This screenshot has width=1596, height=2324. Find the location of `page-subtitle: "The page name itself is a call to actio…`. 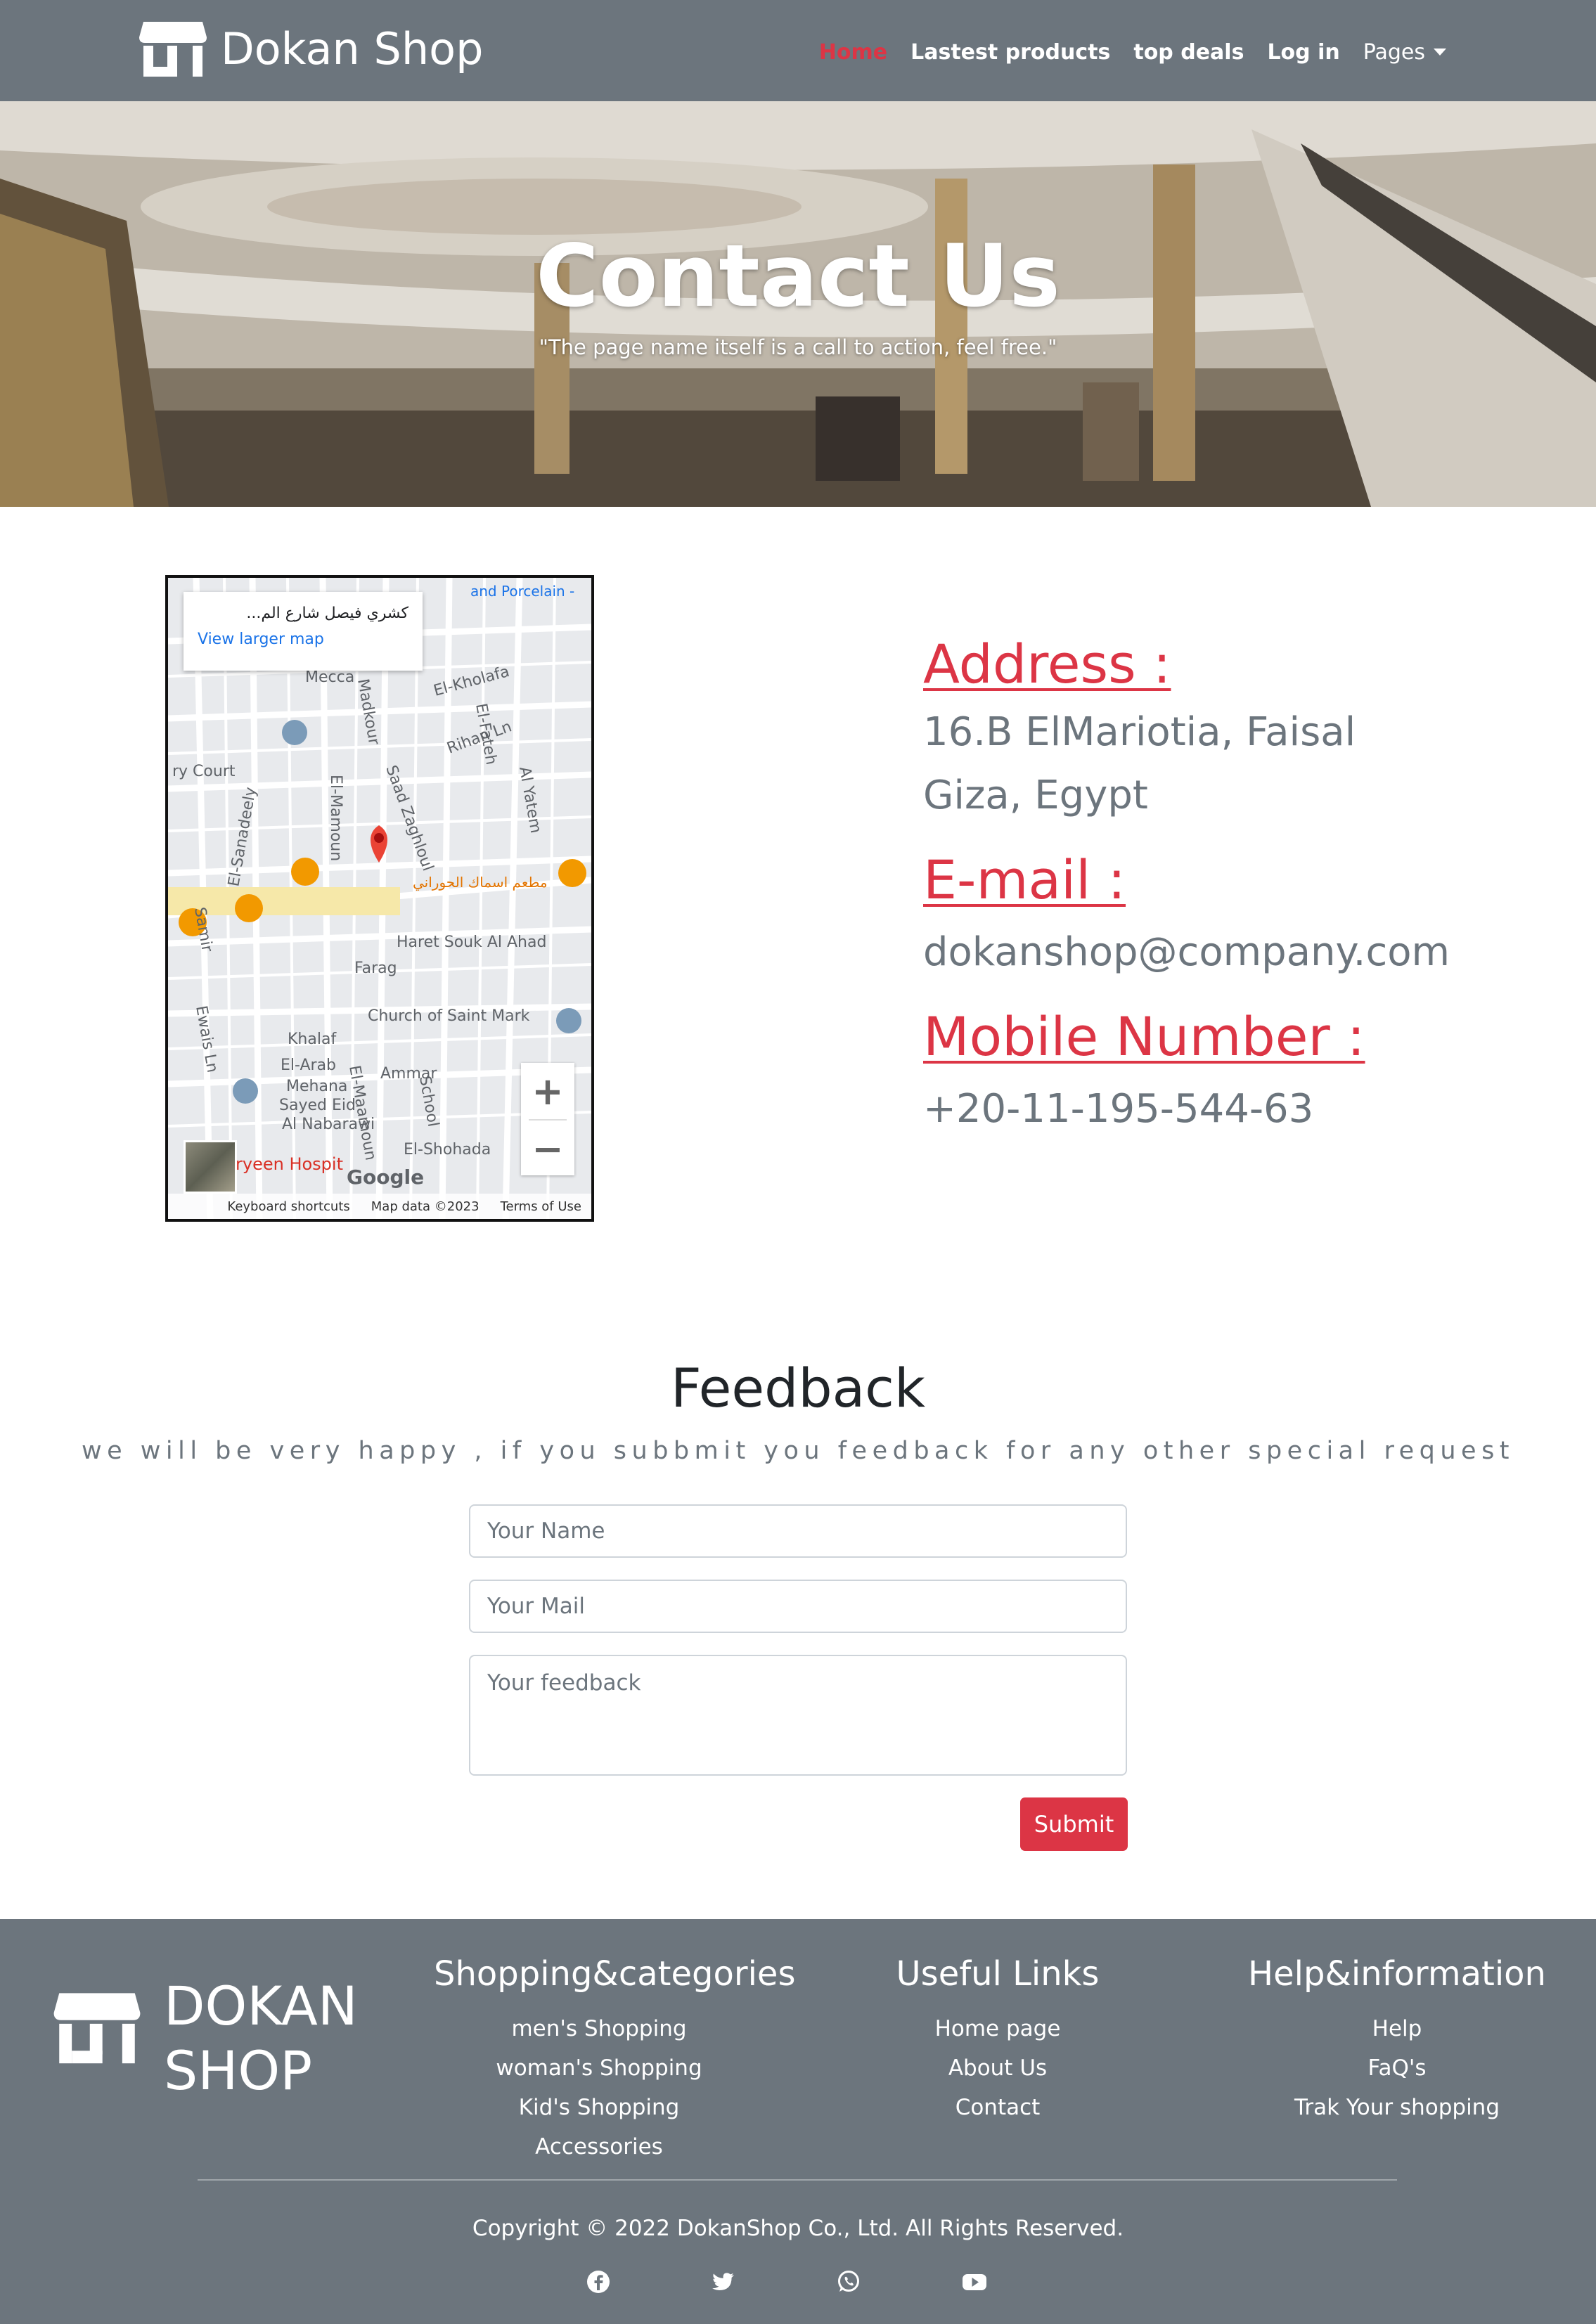

page-subtitle: "The page name itself is a call to actio… is located at coordinates (798, 347).